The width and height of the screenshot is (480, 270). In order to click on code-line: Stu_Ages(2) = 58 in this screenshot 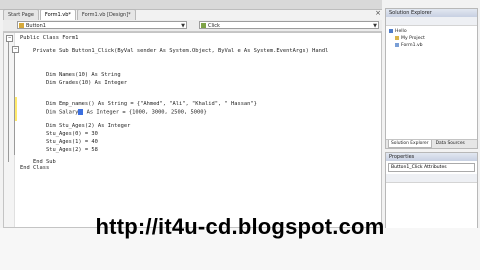, I will do `click(59, 150)`.